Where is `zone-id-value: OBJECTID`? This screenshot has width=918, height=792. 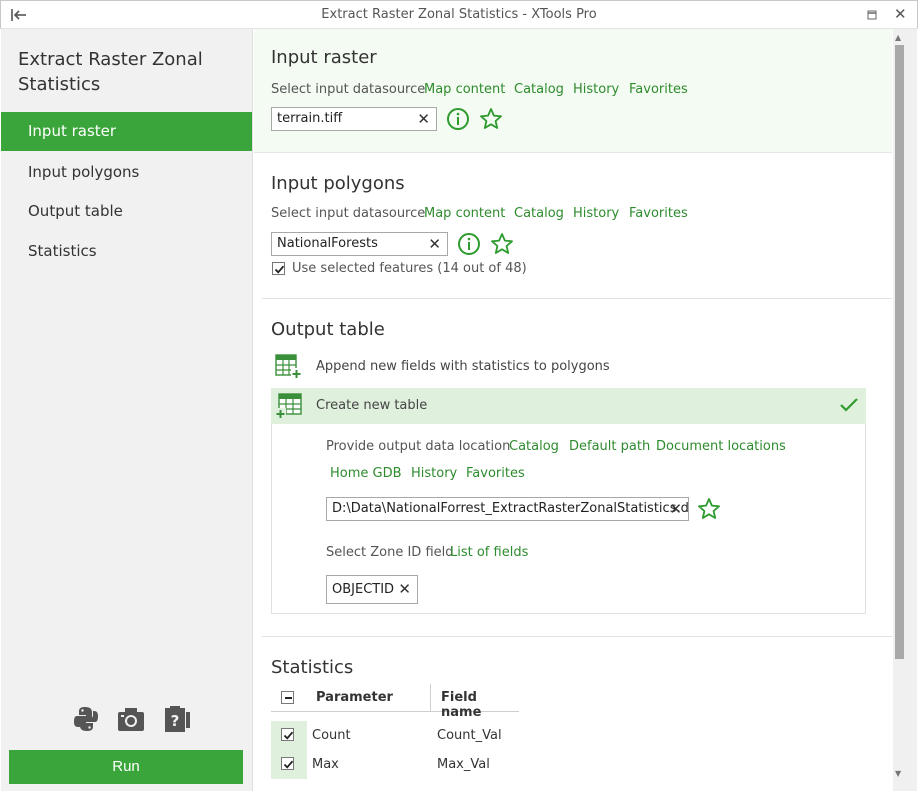
zone-id-value: OBJECTID is located at coordinates (363, 589).